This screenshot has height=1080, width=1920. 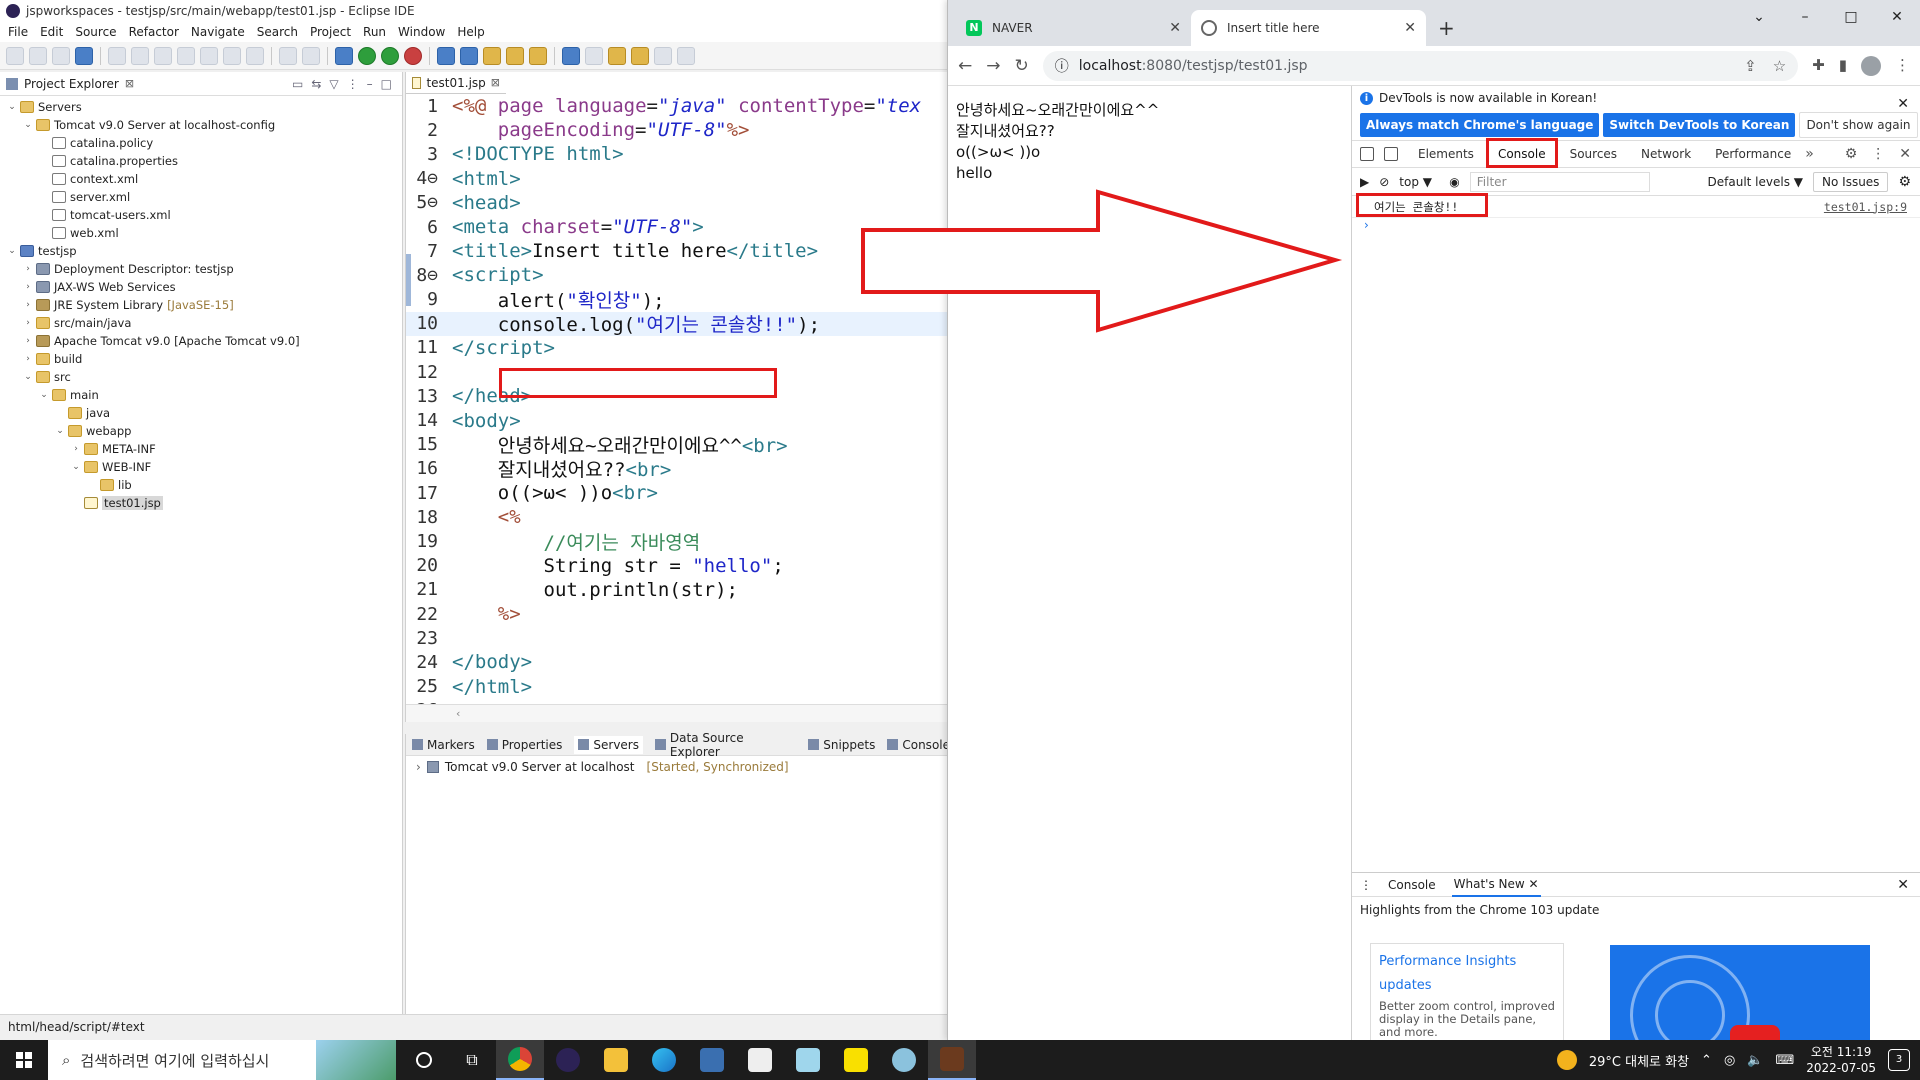 I want to click on start-button, so click(x=24, y=1060).